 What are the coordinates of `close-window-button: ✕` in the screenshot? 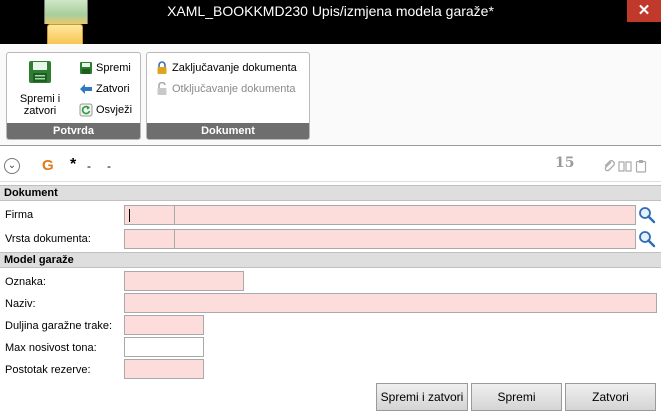 It's located at (644, 11).